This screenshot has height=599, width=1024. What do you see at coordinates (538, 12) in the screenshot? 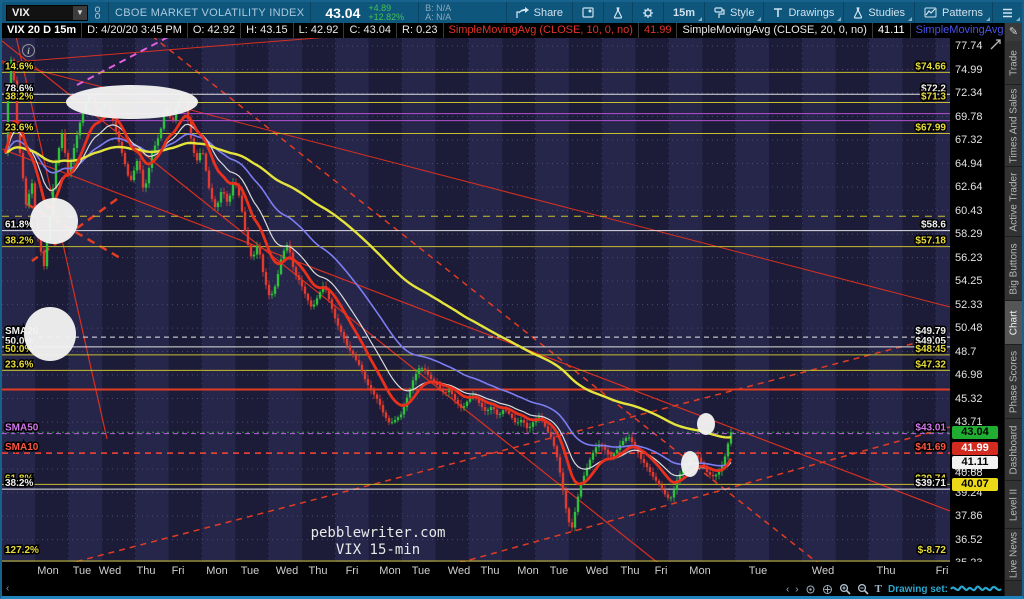
I see `share-button: Share` at bounding box center [538, 12].